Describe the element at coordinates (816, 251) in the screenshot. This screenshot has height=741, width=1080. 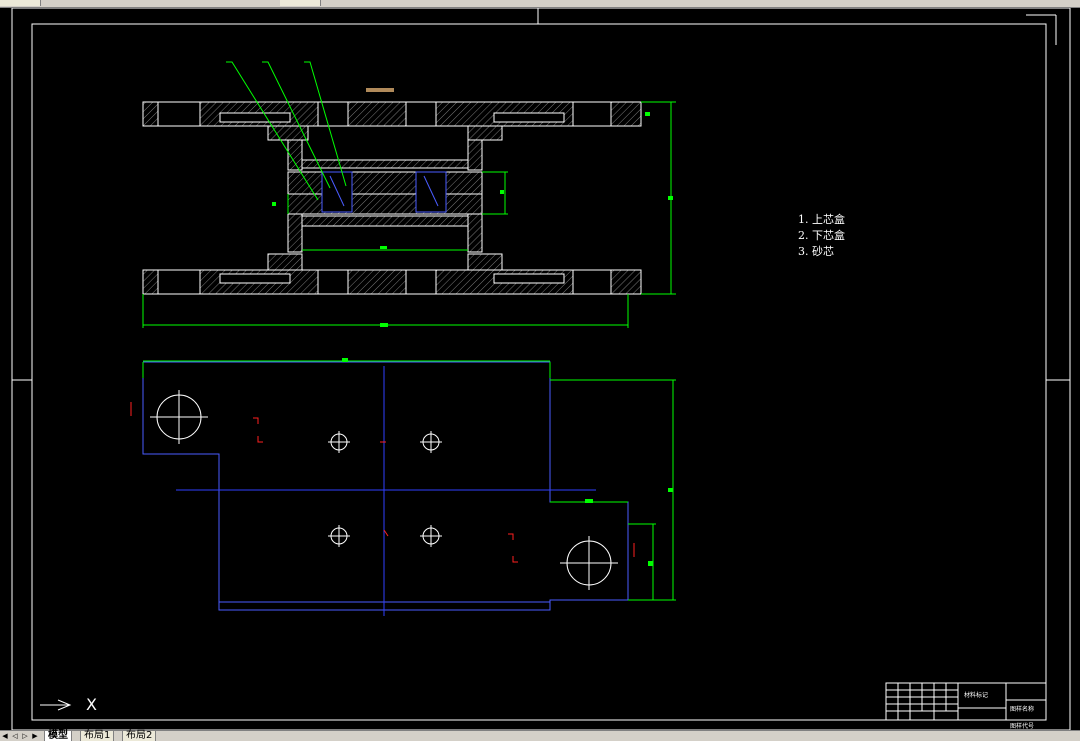
I see `bom-item-3: 3. 砂芯` at that location.